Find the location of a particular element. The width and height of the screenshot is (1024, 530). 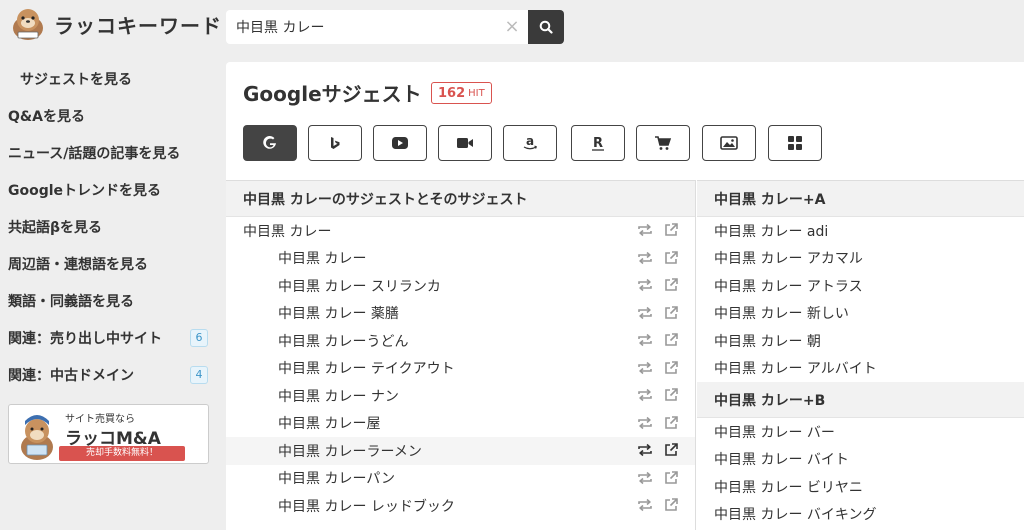

sidebar-item-related-words: 周辺語・連想語を見る is located at coordinates (110, 263).